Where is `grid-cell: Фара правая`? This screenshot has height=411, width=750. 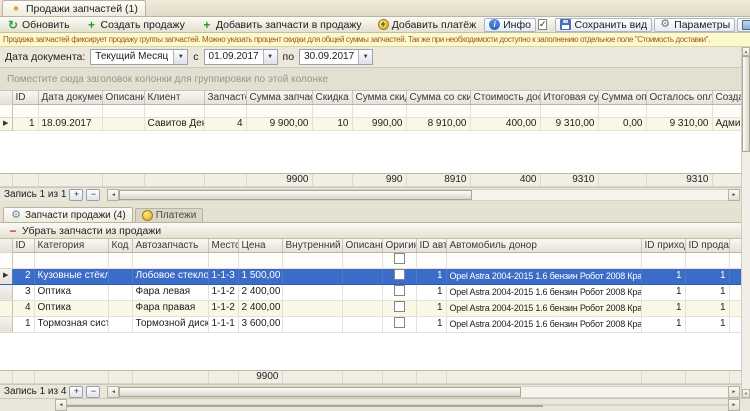 grid-cell: Фара правая is located at coordinates (170, 308).